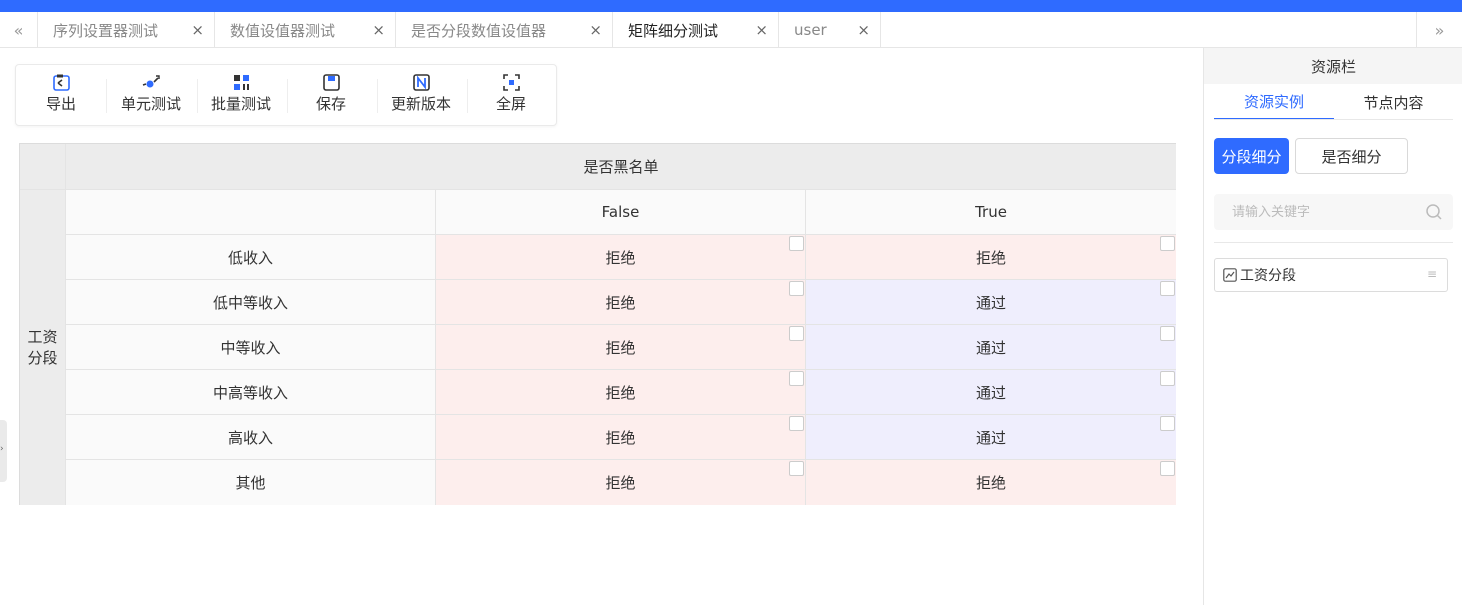  I want to click on batch-test-icon, so click(241, 82).